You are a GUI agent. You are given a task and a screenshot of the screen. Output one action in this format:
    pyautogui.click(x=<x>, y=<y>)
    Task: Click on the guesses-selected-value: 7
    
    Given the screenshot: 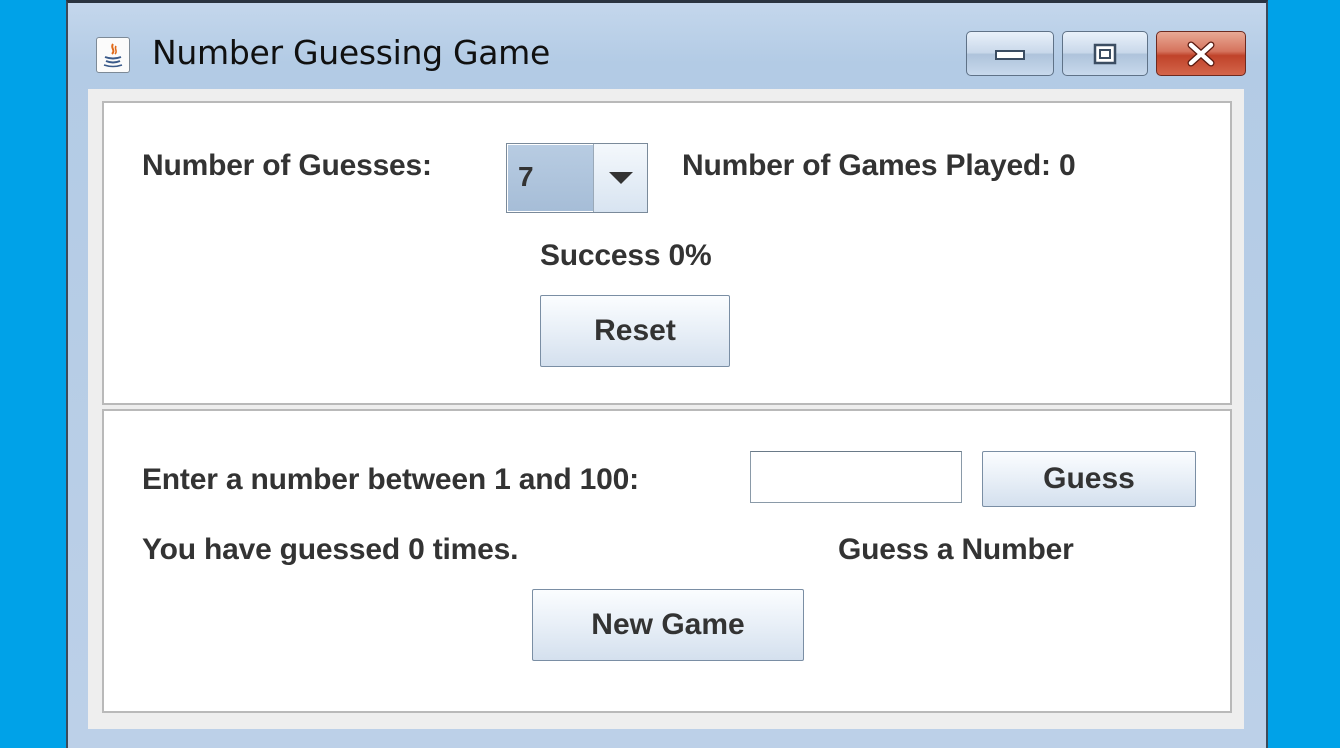 What is the action you would take?
    pyautogui.click(x=551, y=178)
    